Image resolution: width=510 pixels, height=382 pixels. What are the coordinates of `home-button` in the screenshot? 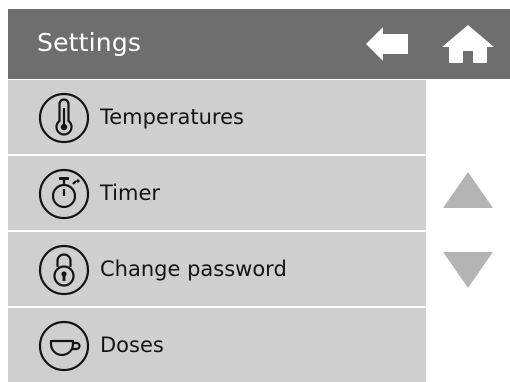 It's located at (468, 44).